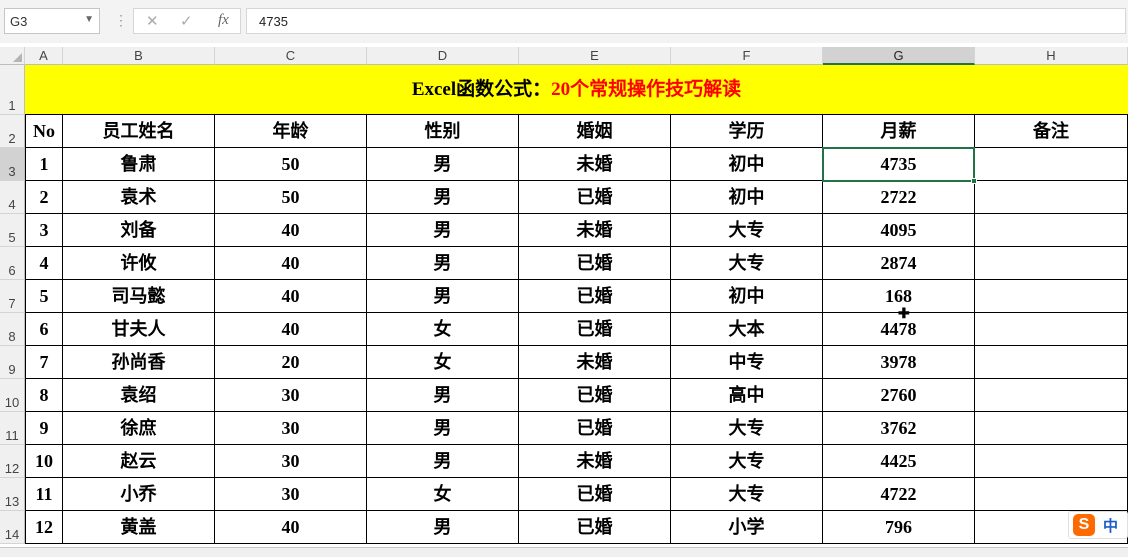 The image size is (1128, 557). What do you see at coordinates (139, 362) in the screenshot?
I see `table-cell: 孙尚香` at bounding box center [139, 362].